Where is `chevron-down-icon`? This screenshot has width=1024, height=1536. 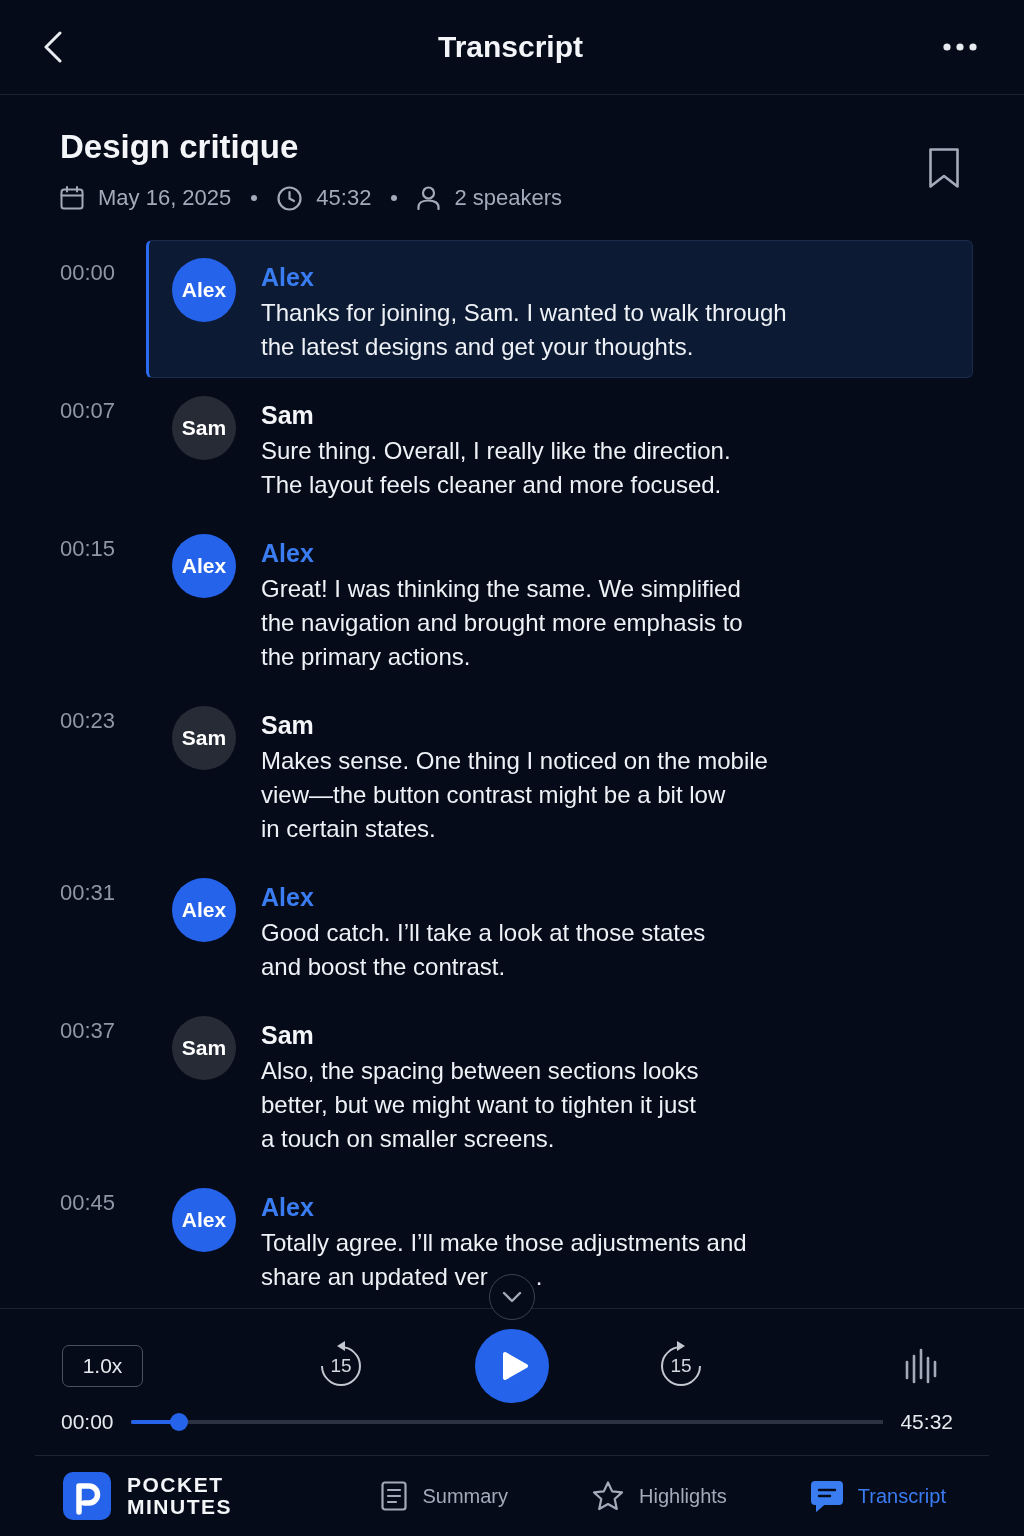
chevron-down-icon is located at coordinates (512, 1297).